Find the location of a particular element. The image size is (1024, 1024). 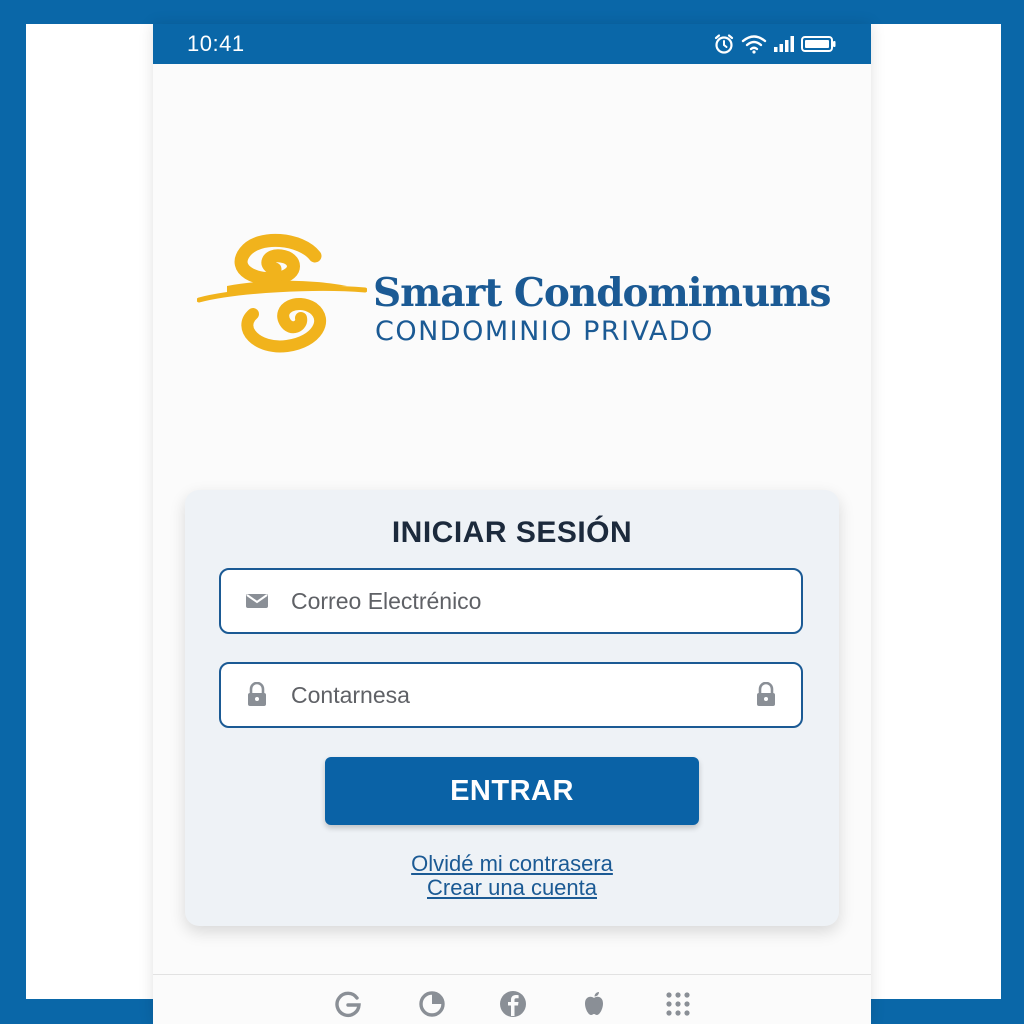

status-icons is located at coordinates (775, 44).